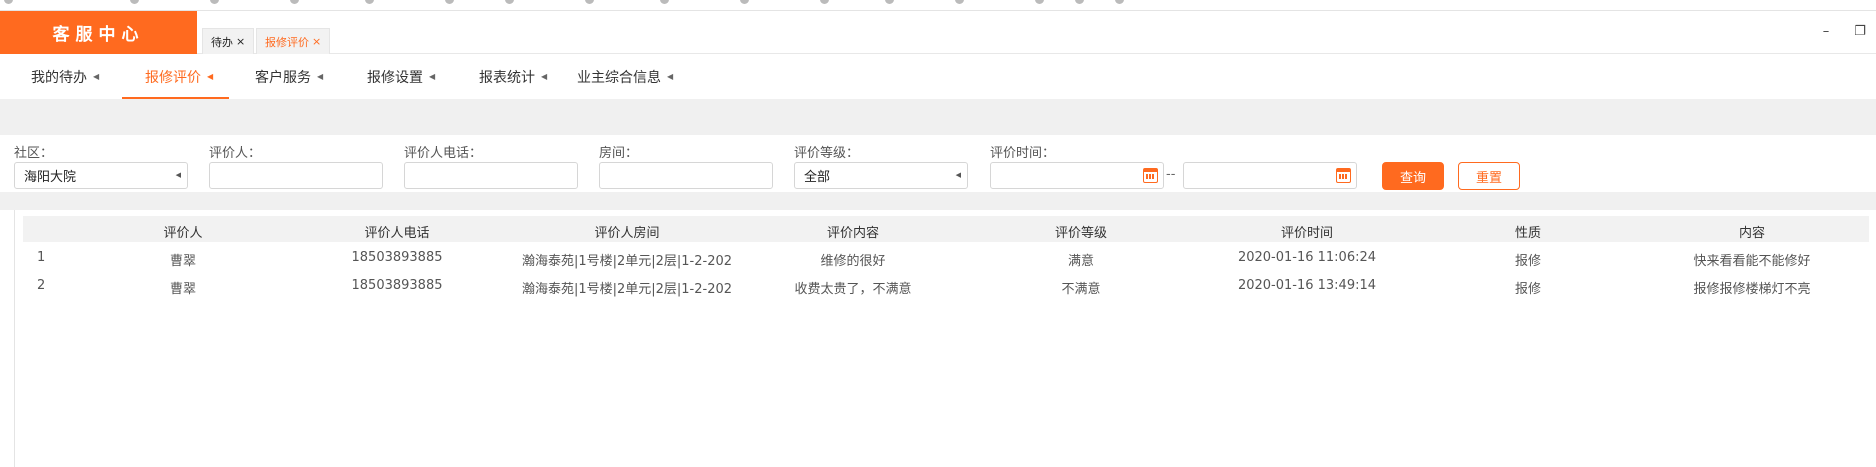 The height and width of the screenshot is (467, 1876). Describe the element at coordinates (938, 32) in the screenshot. I see `app-header: 客服中心 待办 × 报修评价 × – ❐` at that location.